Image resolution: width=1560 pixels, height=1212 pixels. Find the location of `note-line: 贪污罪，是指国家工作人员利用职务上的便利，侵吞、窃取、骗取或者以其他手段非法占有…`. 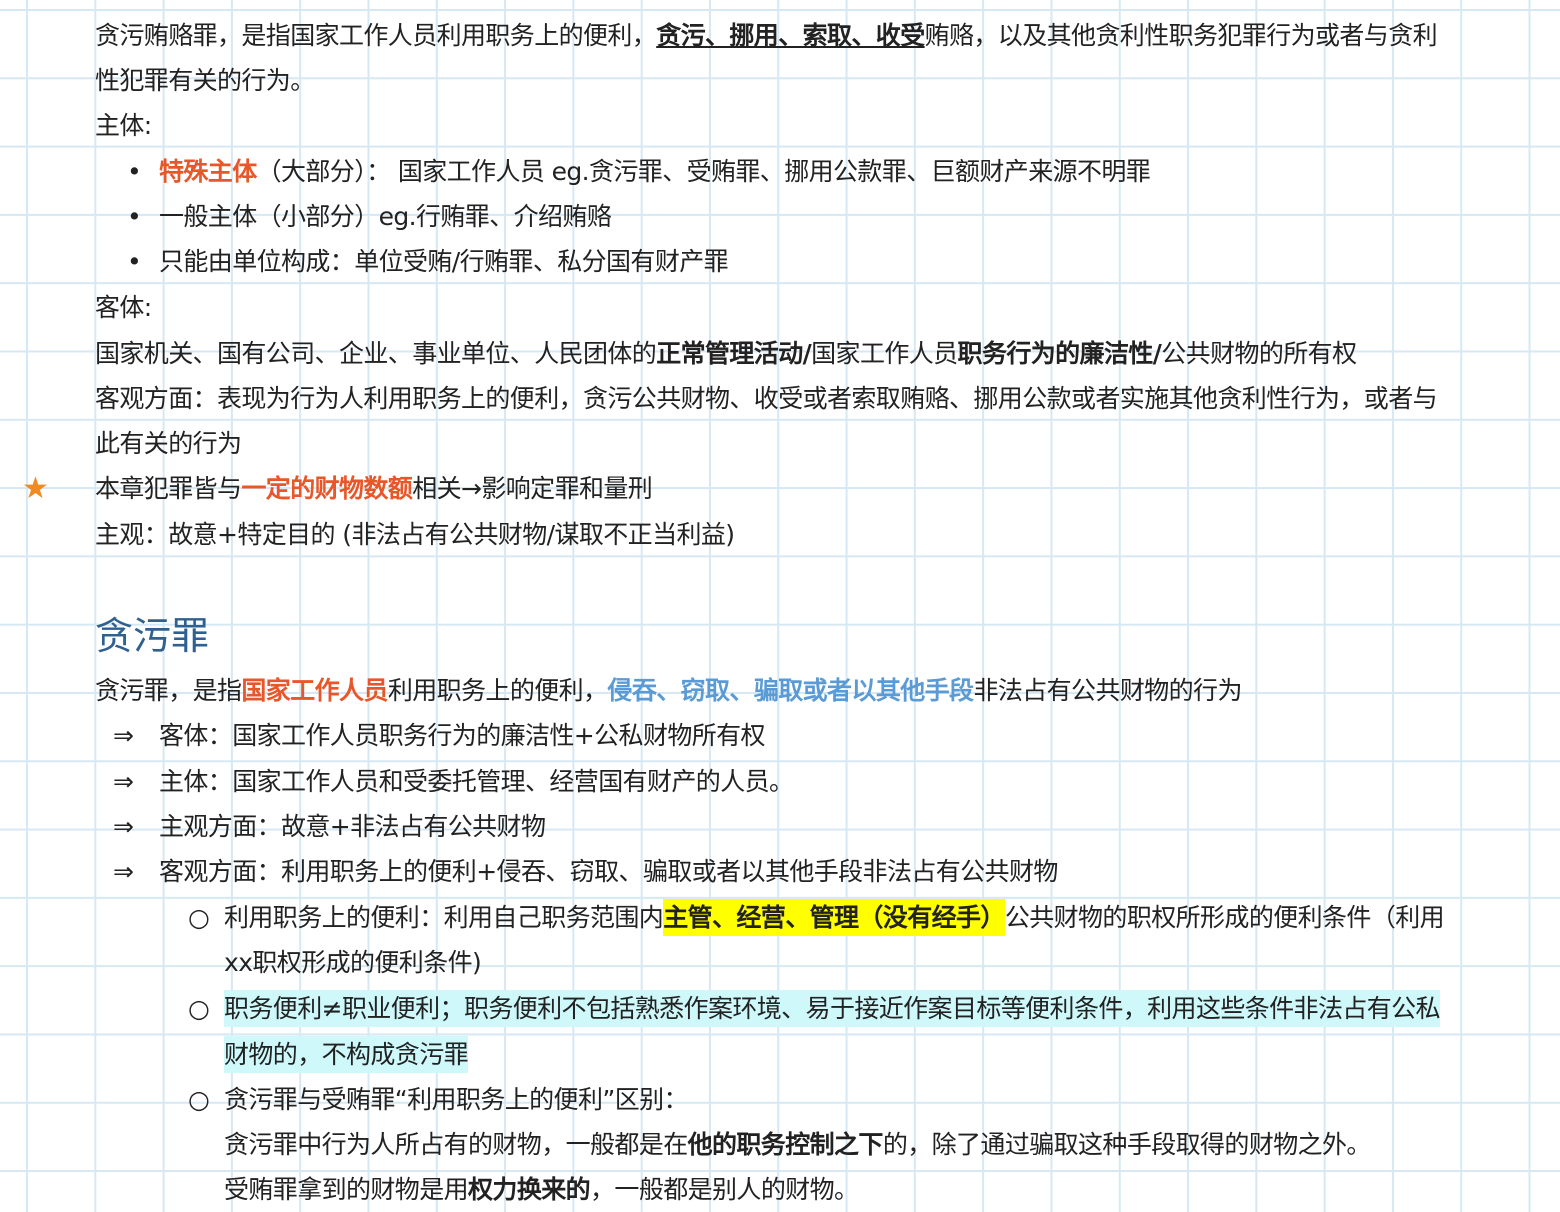

note-line: 贪污罪，是指国家工作人员利用职务上的便利，侵吞、窃取、骗取或者以其他手段非法占有… is located at coordinates (668, 691).